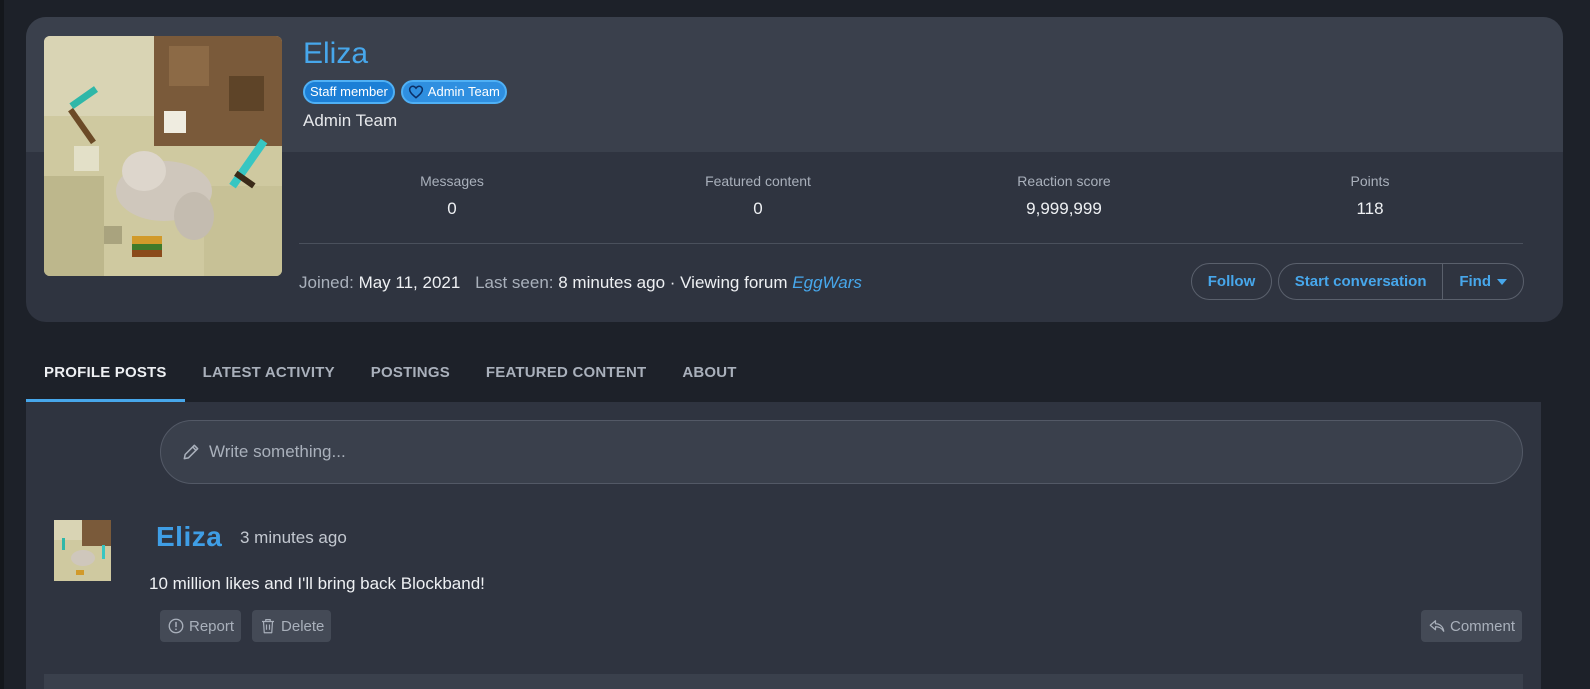 The image size is (1590, 689). Describe the element at coordinates (1361, 281) in the screenshot. I see `start-conversation-button: Start conversation` at that location.